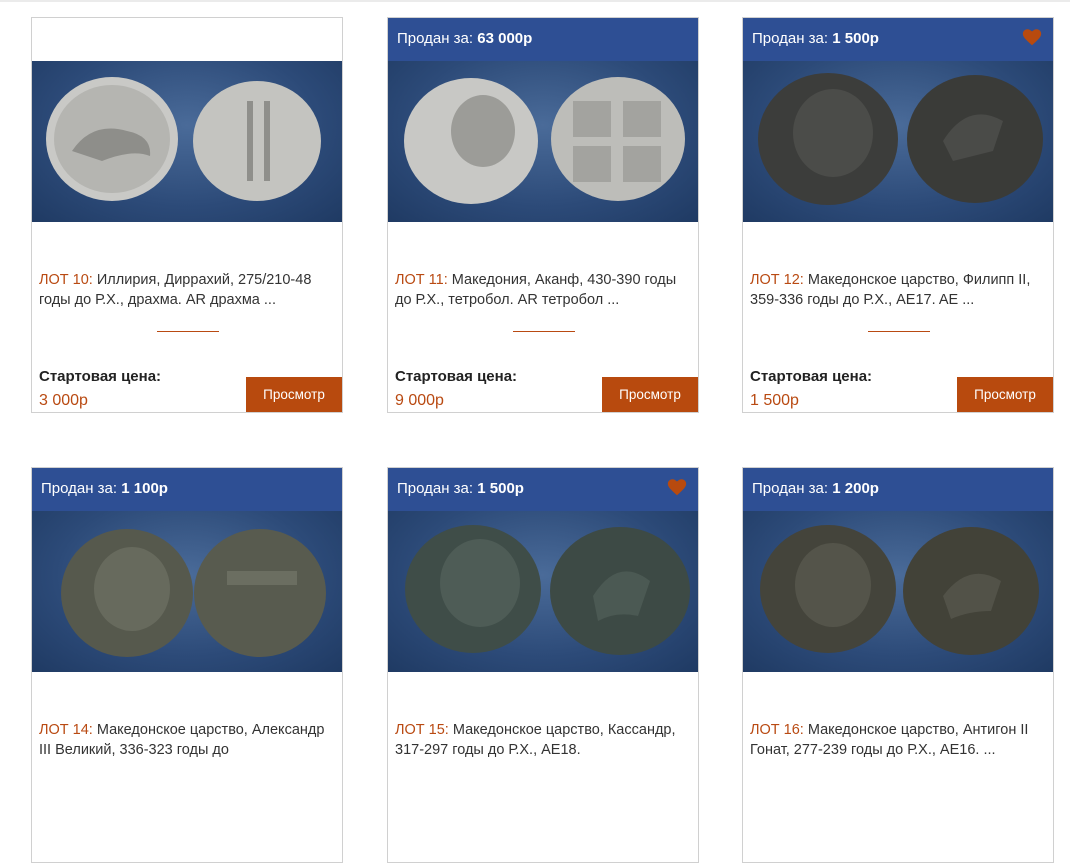 This screenshot has height=863, width=1070. I want to click on top-divider, so click(535, 1).